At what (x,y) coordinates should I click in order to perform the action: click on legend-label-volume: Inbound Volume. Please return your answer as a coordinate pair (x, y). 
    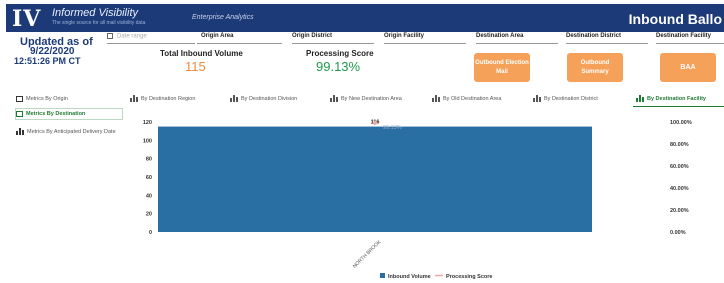
    Looking at the image, I should click on (409, 277).